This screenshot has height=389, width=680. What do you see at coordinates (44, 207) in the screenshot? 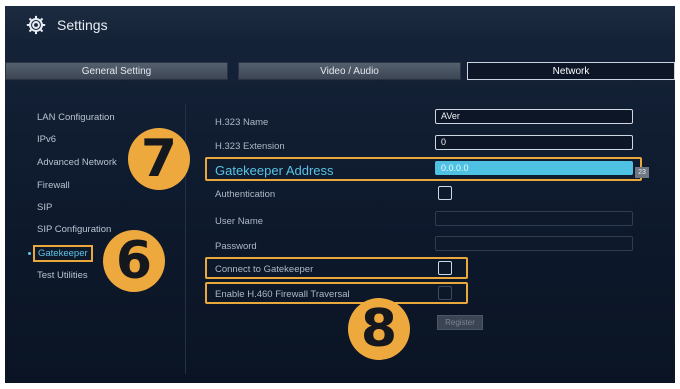
I see `sidebar-item-sip: SIP` at bounding box center [44, 207].